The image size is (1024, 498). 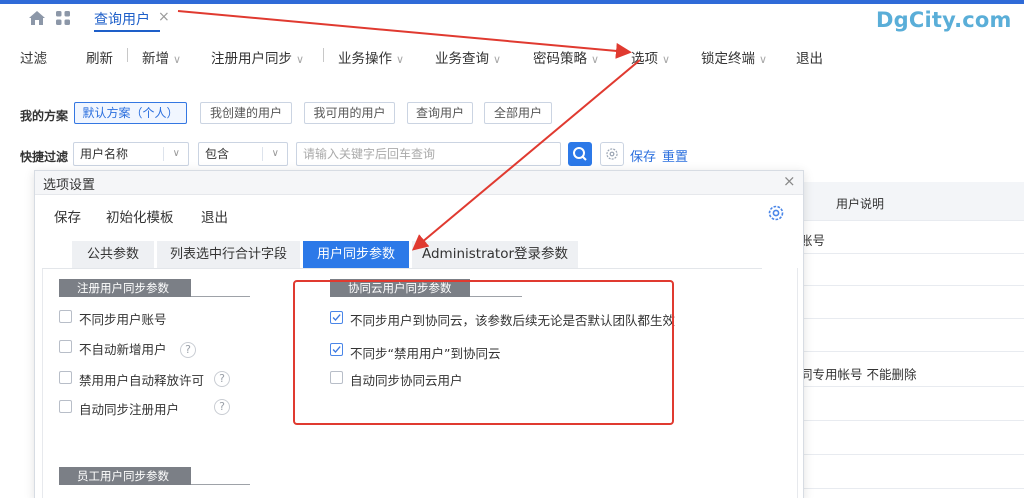 What do you see at coordinates (67, 216) in the screenshot?
I see `dialog-save-button: 保存` at bounding box center [67, 216].